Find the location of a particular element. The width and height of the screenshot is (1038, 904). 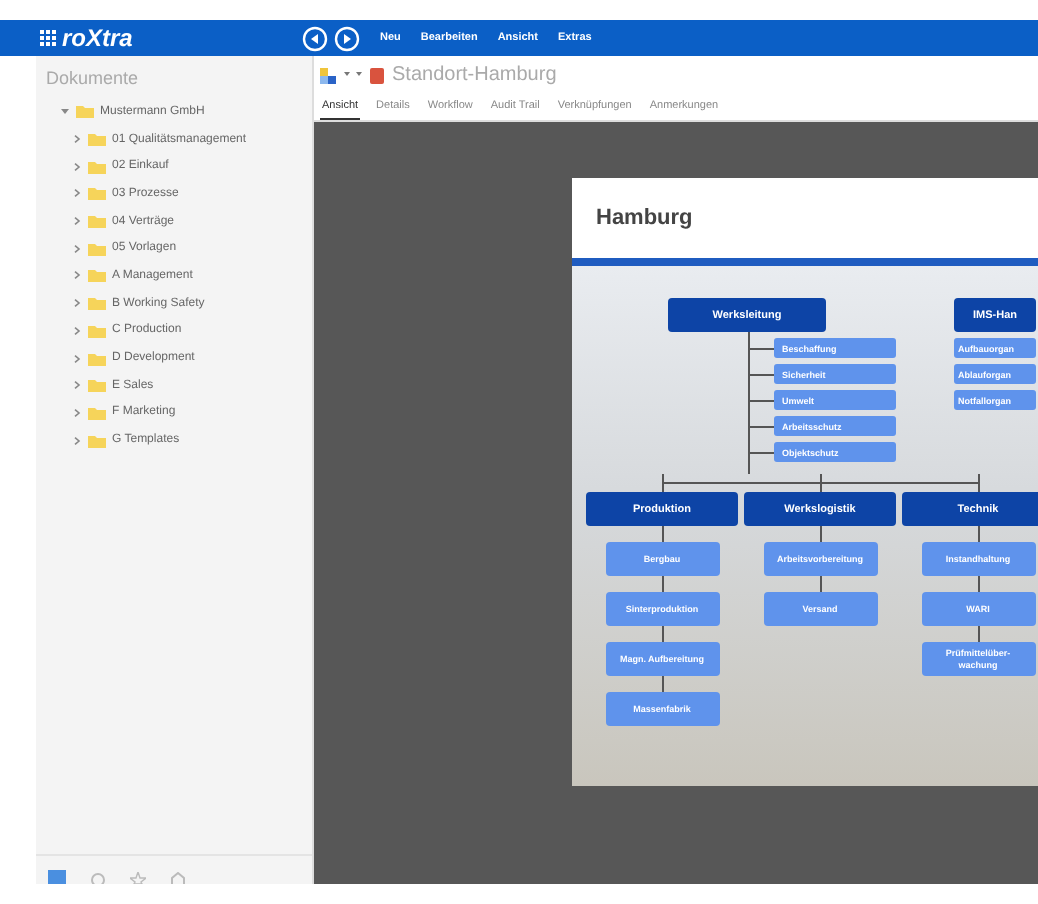

grid-icon is located at coordinates (48, 38).